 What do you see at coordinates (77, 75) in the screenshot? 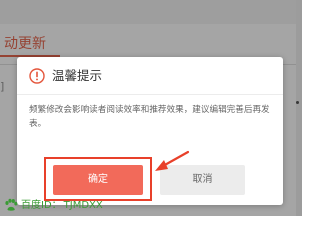
I see `dialog-title: 温馨提示` at bounding box center [77, 75].